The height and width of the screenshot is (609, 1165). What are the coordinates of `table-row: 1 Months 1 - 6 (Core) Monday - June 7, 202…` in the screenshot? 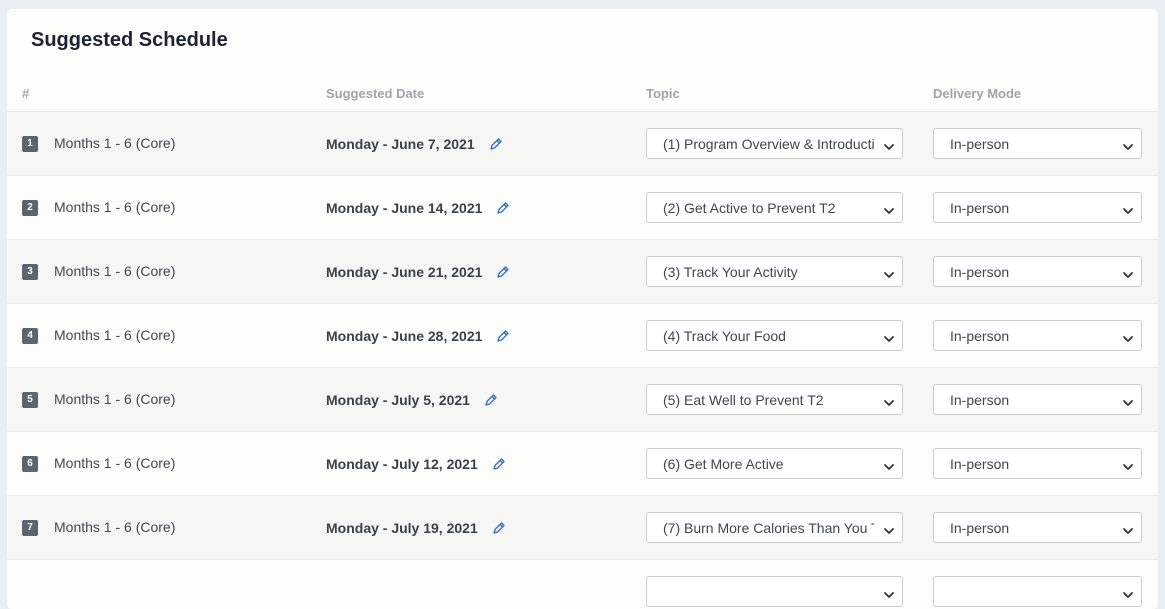 It's located at (582, 144).